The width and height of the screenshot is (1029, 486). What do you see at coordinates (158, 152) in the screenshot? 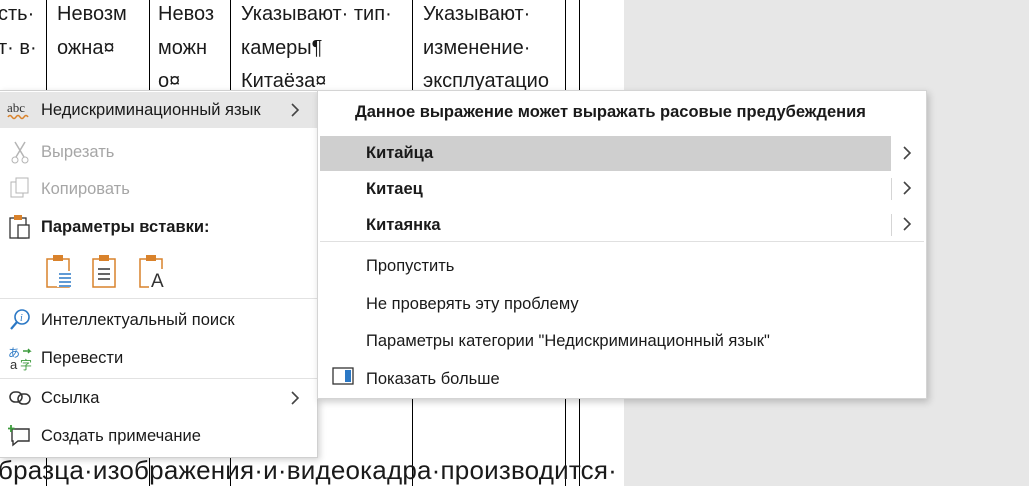
I see `menu-item-cut: Вырезать` at bounding box center [158, 152].